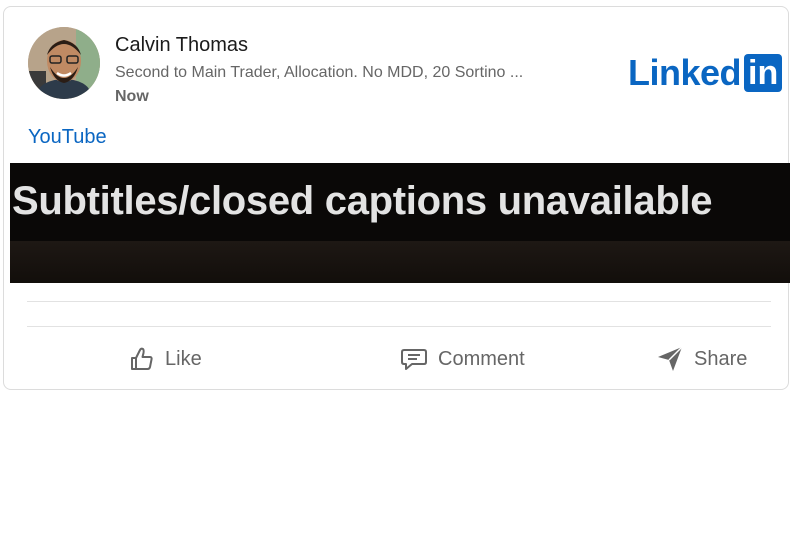 This screenshot has width=792, height=547. I want to click on thumbnail-bottom-strip, so click(400, 262).